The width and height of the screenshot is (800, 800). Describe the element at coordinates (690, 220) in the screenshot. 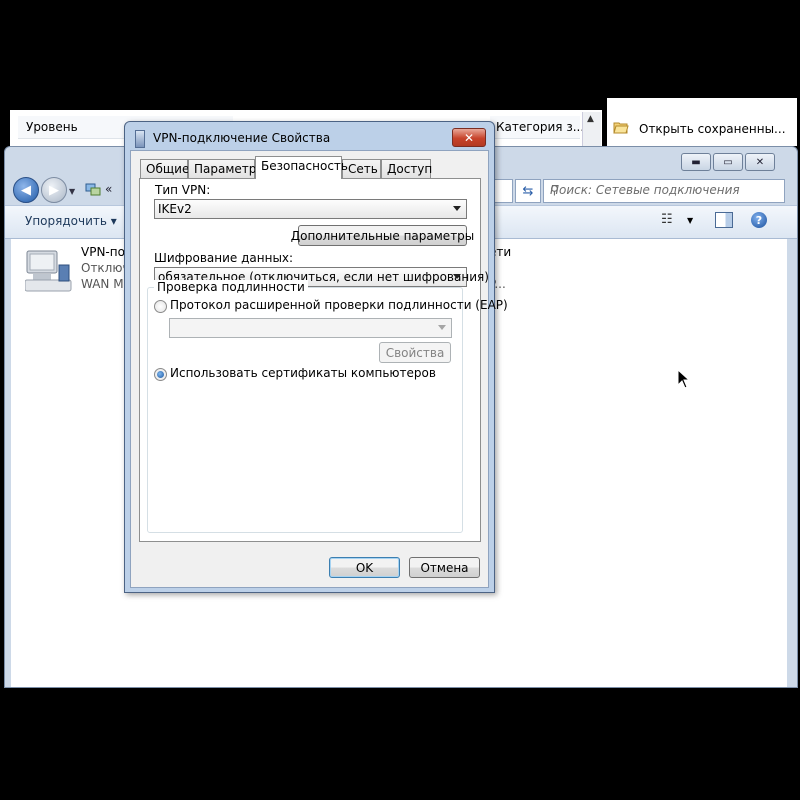

I see `chevron-down-icon: ▼` at that location.